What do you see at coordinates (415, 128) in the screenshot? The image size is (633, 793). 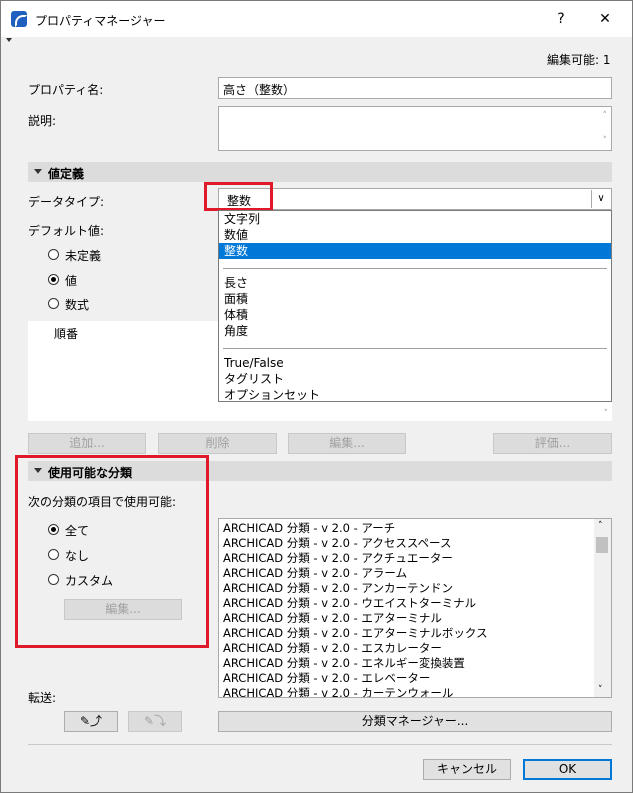 I see `description-input: ˄ ˅` at bounding box center [415, 128].